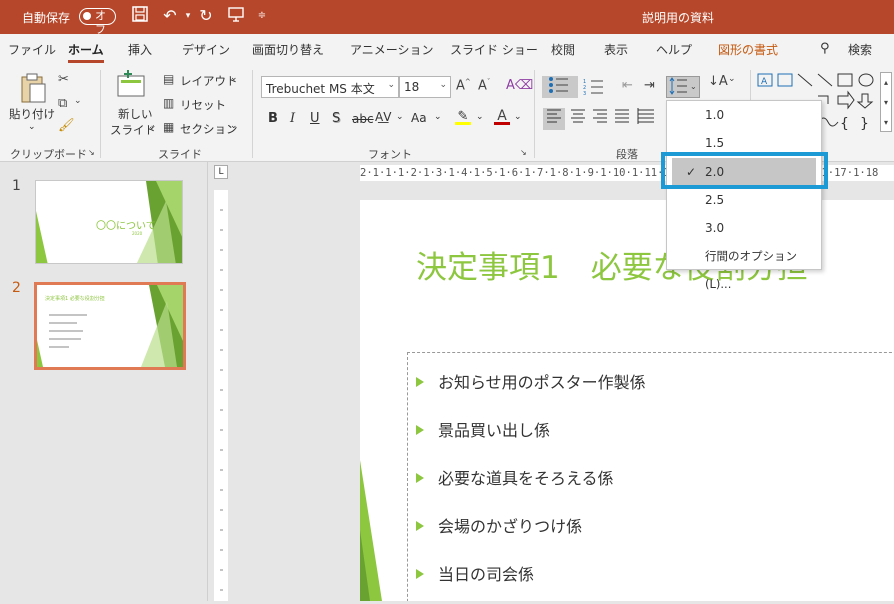  What do you see at coordinates (206, 49) in the screenshot?
I see `tab-design: デザイン` at bounding box center [206, 49].